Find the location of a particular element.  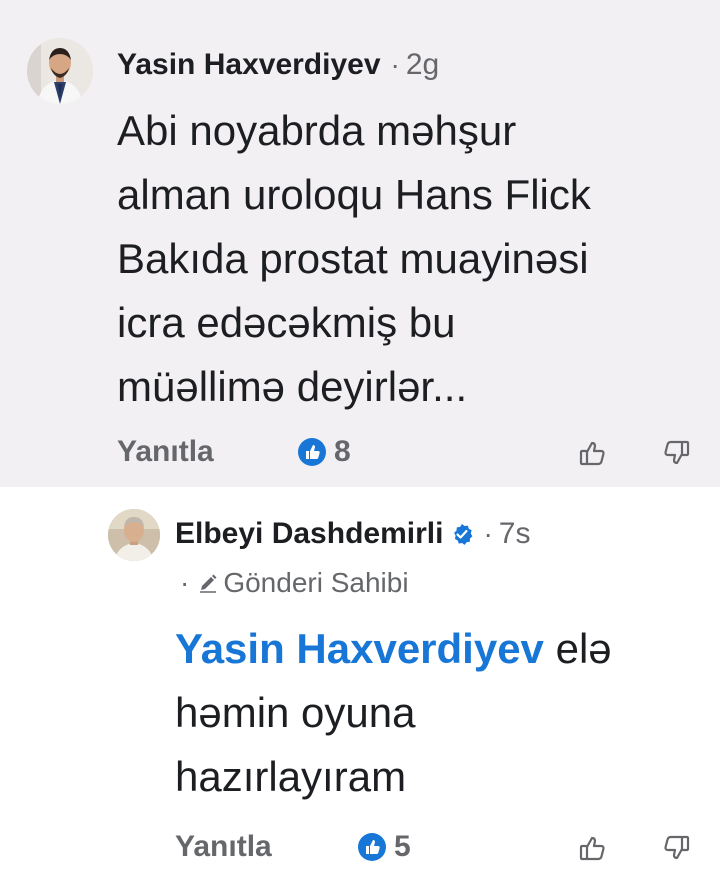

author-badge-label: Gönderi Sahibi is located at coordinates (316, 582).